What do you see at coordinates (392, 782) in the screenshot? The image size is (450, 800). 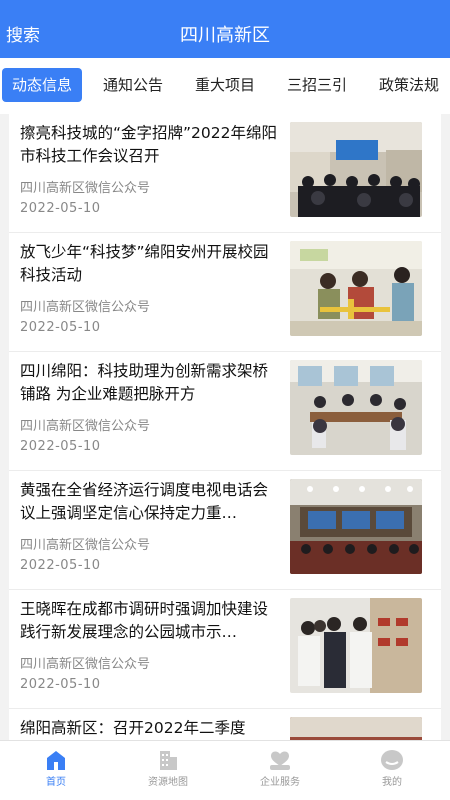 I see `nav-profile-label: 我的` at bounding box center [392, 782].